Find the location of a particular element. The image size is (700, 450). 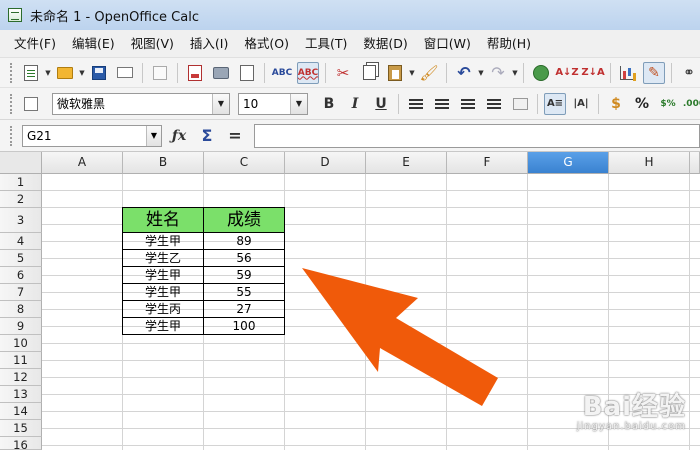

sort-descending-button: Z↓A is located at coordinates (592, 73).